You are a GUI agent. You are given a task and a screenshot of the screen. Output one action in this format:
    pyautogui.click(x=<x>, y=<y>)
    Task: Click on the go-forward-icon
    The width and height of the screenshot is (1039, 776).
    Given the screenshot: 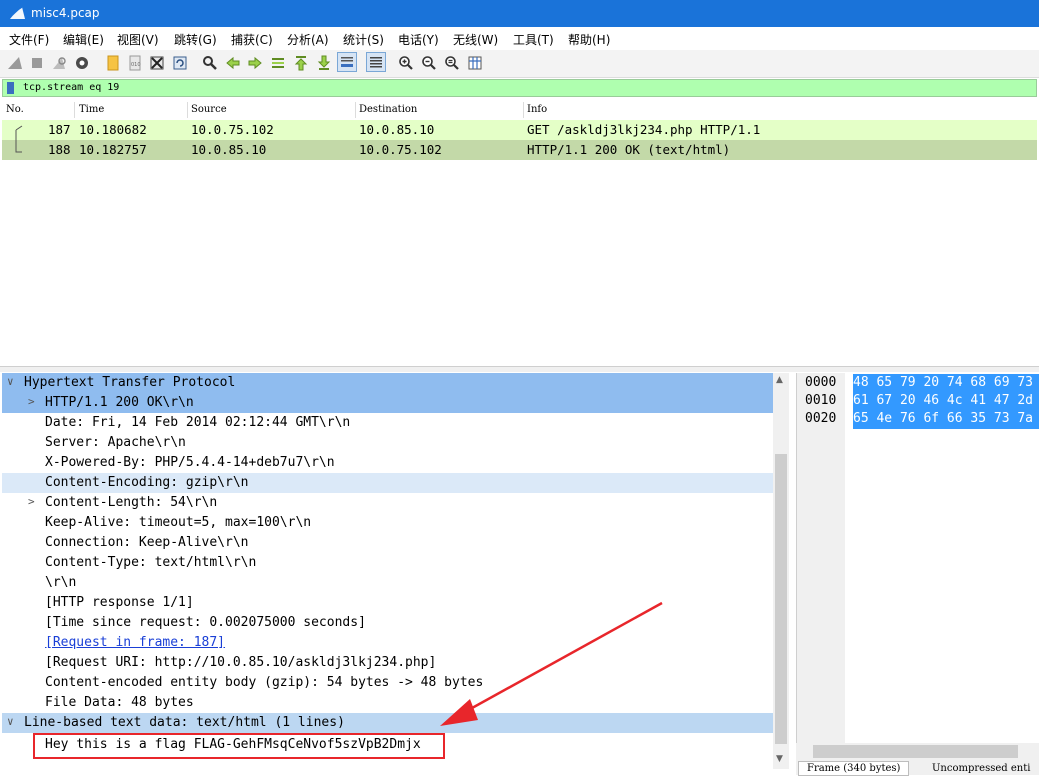 What is the action you would take?
    pyautogui.click(x=255, y=63)
    